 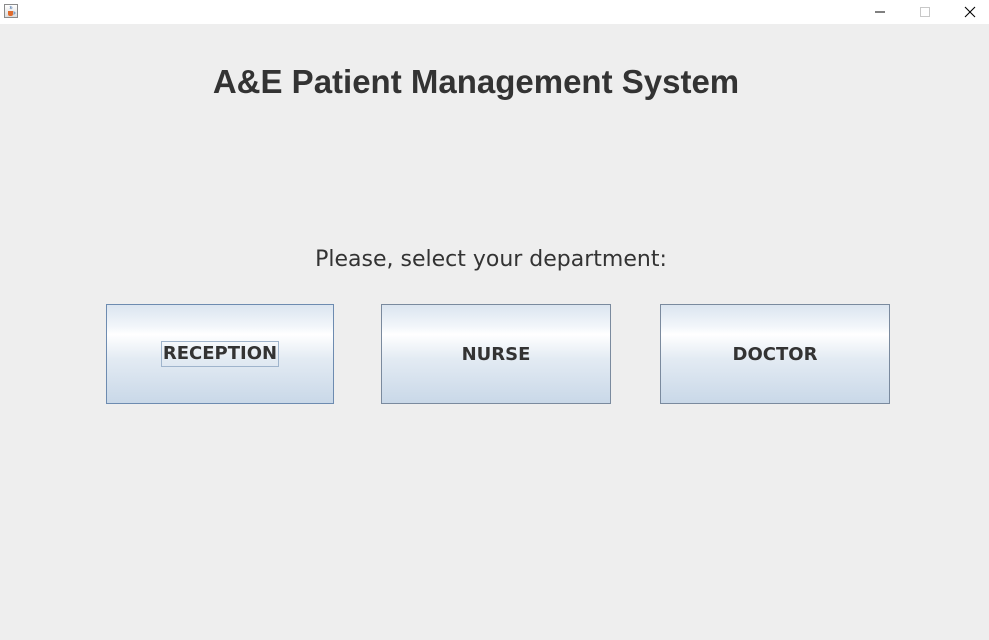 I want to click on close-icon, so click(x=970, y=12).